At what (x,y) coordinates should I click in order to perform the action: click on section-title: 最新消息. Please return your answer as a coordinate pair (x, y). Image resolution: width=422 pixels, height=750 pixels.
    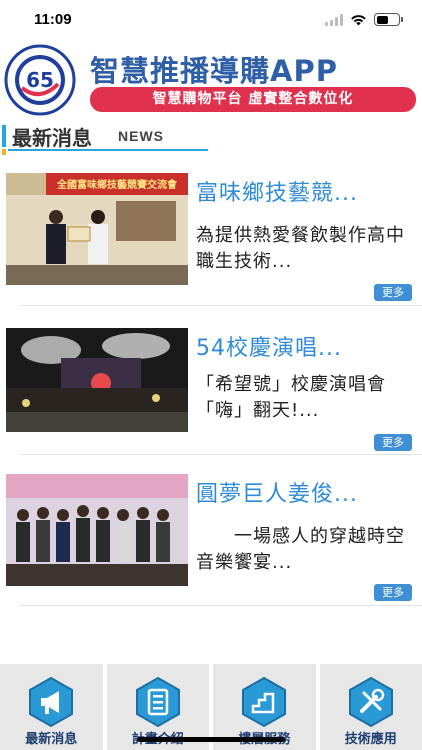
    Looking at the image, I should click on (52, 138).